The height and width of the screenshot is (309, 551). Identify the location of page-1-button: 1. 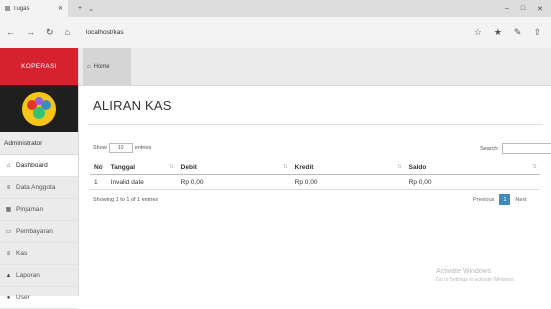
(505, 199).